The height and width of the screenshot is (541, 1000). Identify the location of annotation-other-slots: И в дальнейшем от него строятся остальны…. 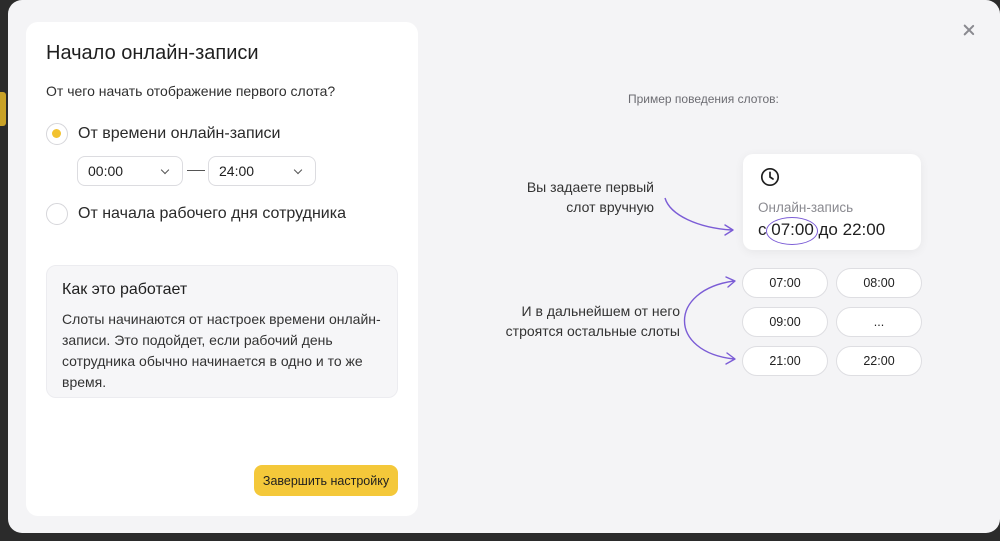
(577, 321).